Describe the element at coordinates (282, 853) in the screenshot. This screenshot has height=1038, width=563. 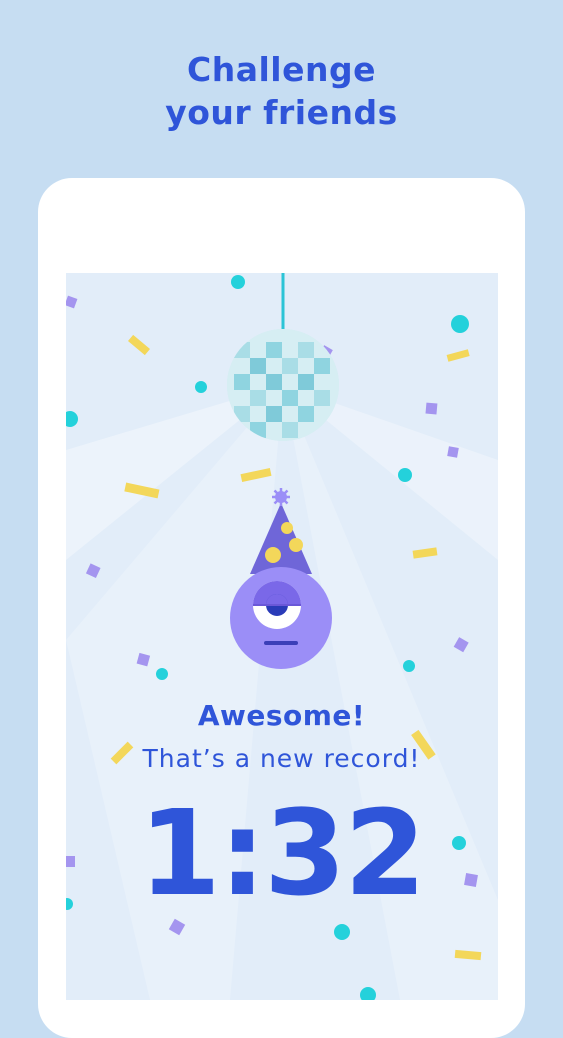
I see `record-time: 1:32` at that location.